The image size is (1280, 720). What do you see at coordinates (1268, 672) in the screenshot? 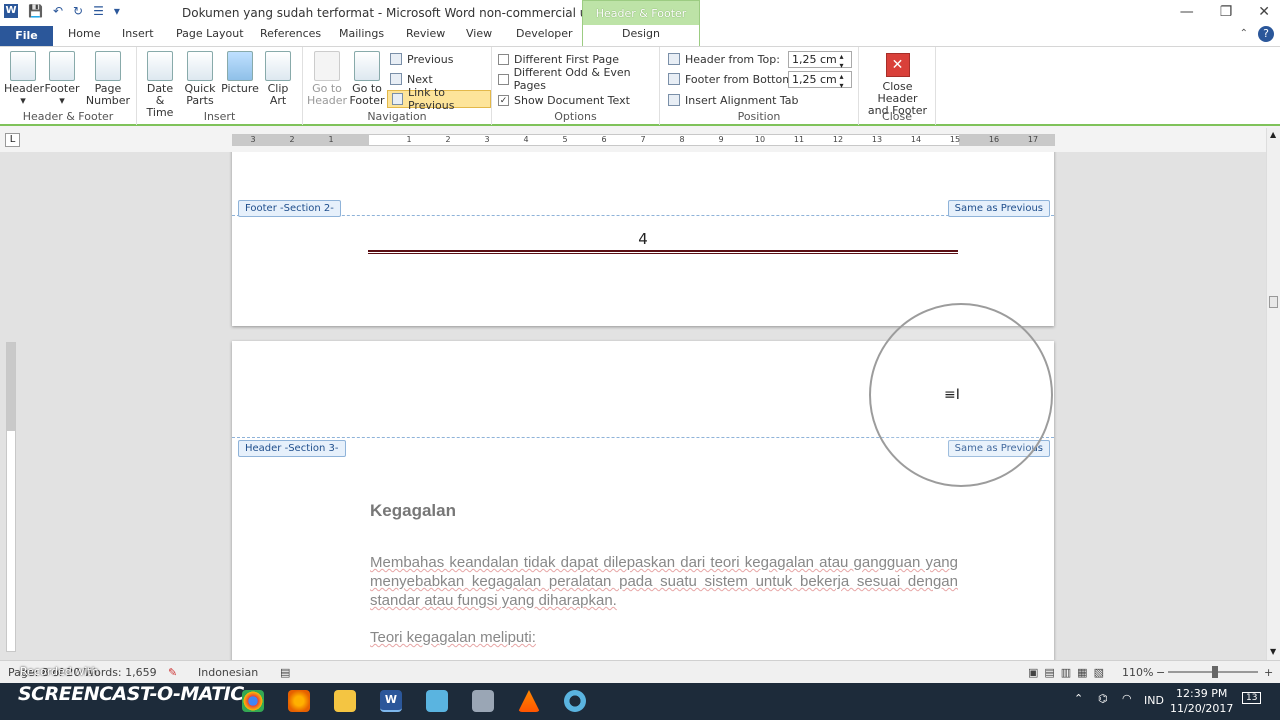
I see `zoom-in-button: +` at bounding box center [1268, 672].